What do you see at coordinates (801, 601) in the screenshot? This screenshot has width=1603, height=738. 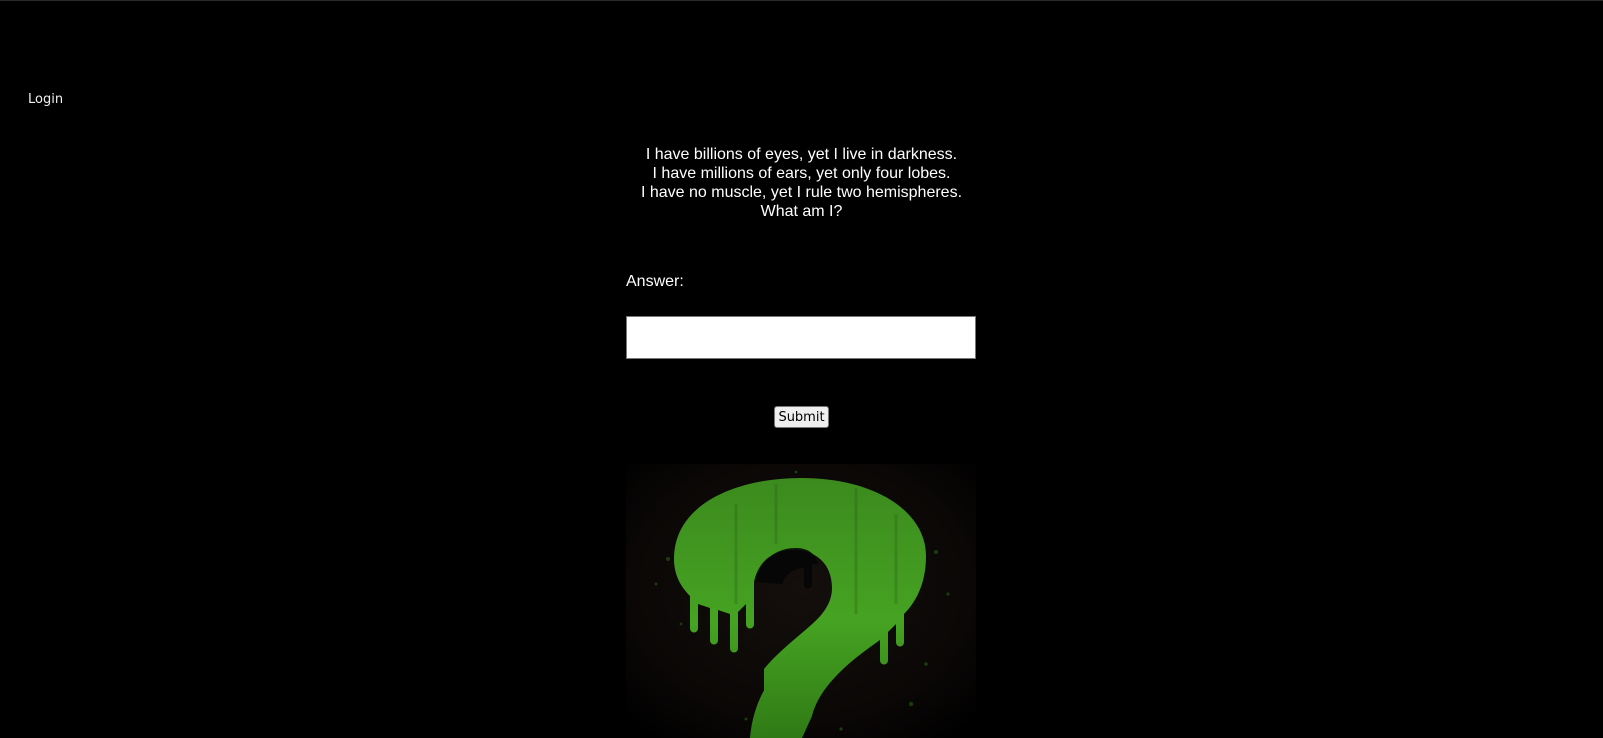 I see `question-mark-image` at bounding box center [801, 601].